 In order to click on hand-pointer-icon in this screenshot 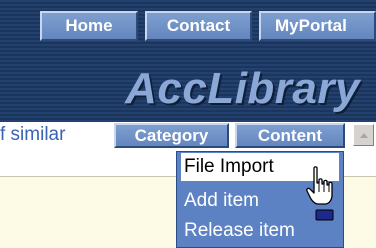, I will do `click(320, 193)`.